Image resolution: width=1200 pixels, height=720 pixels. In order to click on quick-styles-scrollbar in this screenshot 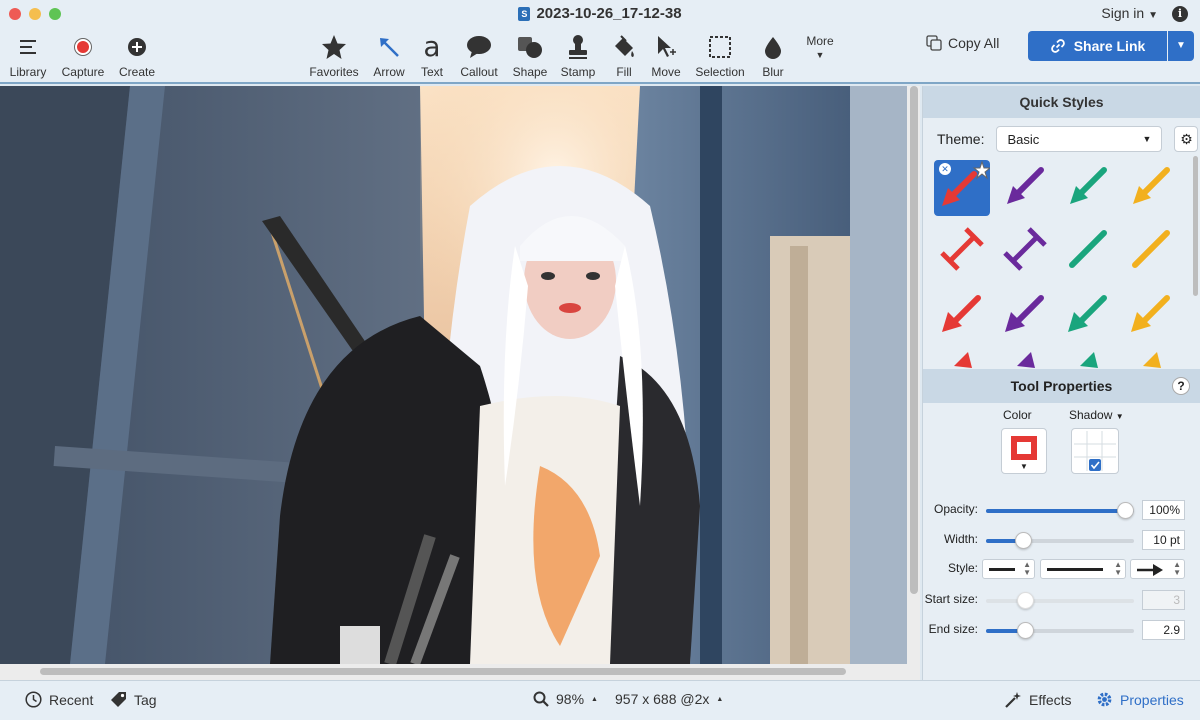, I will do `click(1195, 226)`.